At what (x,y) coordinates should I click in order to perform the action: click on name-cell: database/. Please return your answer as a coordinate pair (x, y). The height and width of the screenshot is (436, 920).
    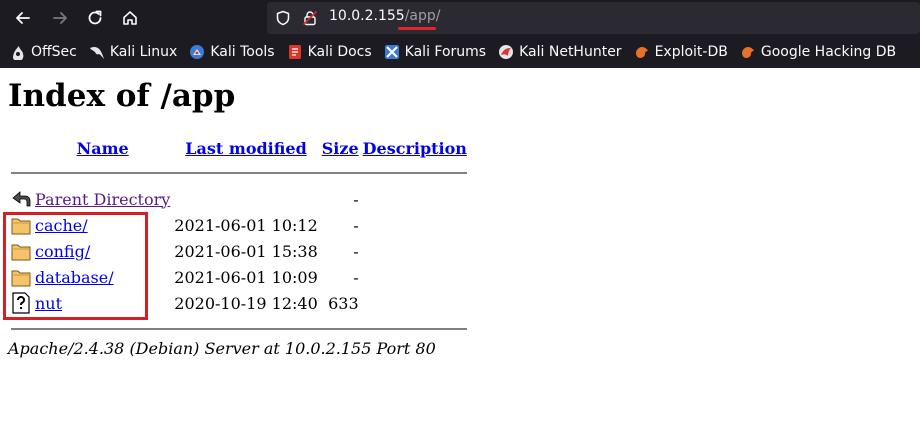
    Looking at the image, I should click on (102, 277).